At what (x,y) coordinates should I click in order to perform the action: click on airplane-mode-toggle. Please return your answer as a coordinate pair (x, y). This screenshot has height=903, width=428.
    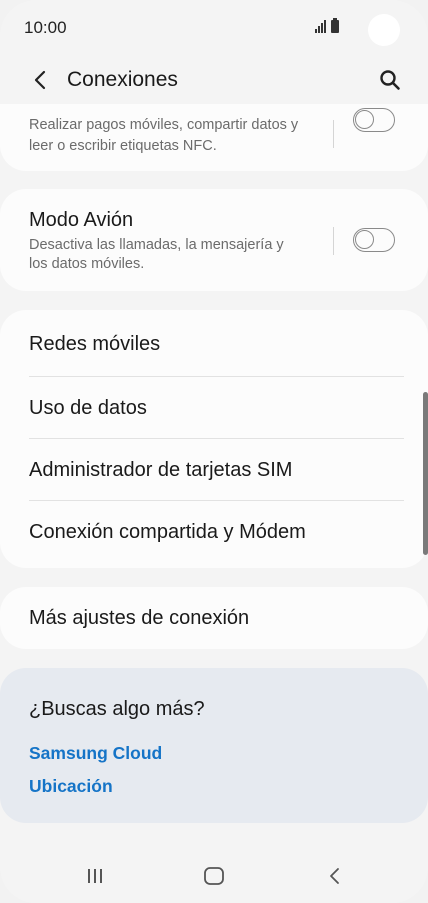
    Looking at the image, I should click on (374, 240).